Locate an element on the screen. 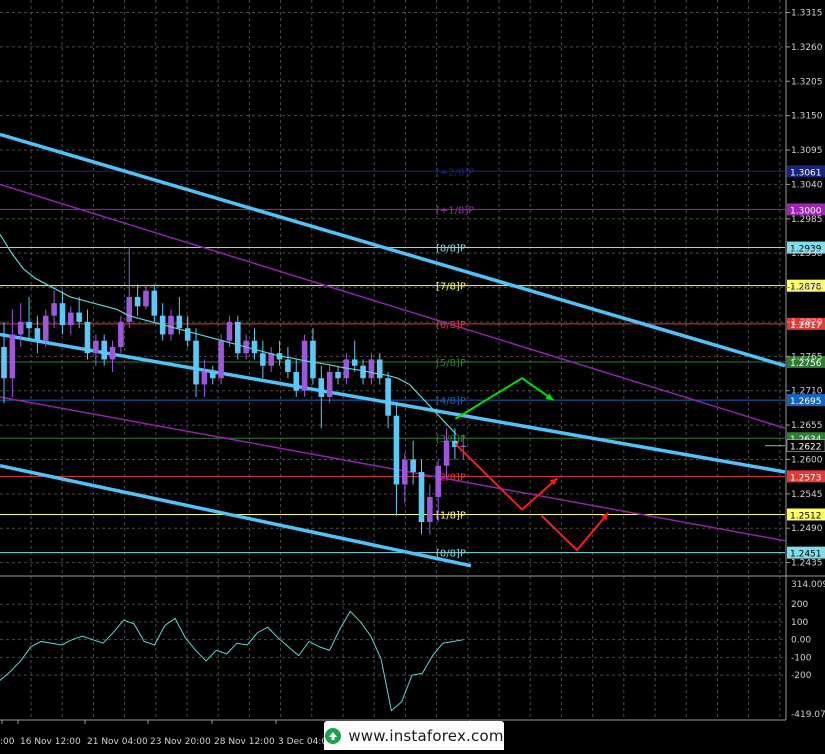  y-tick-label: 1.2875 is located at coordinates (807, 289).